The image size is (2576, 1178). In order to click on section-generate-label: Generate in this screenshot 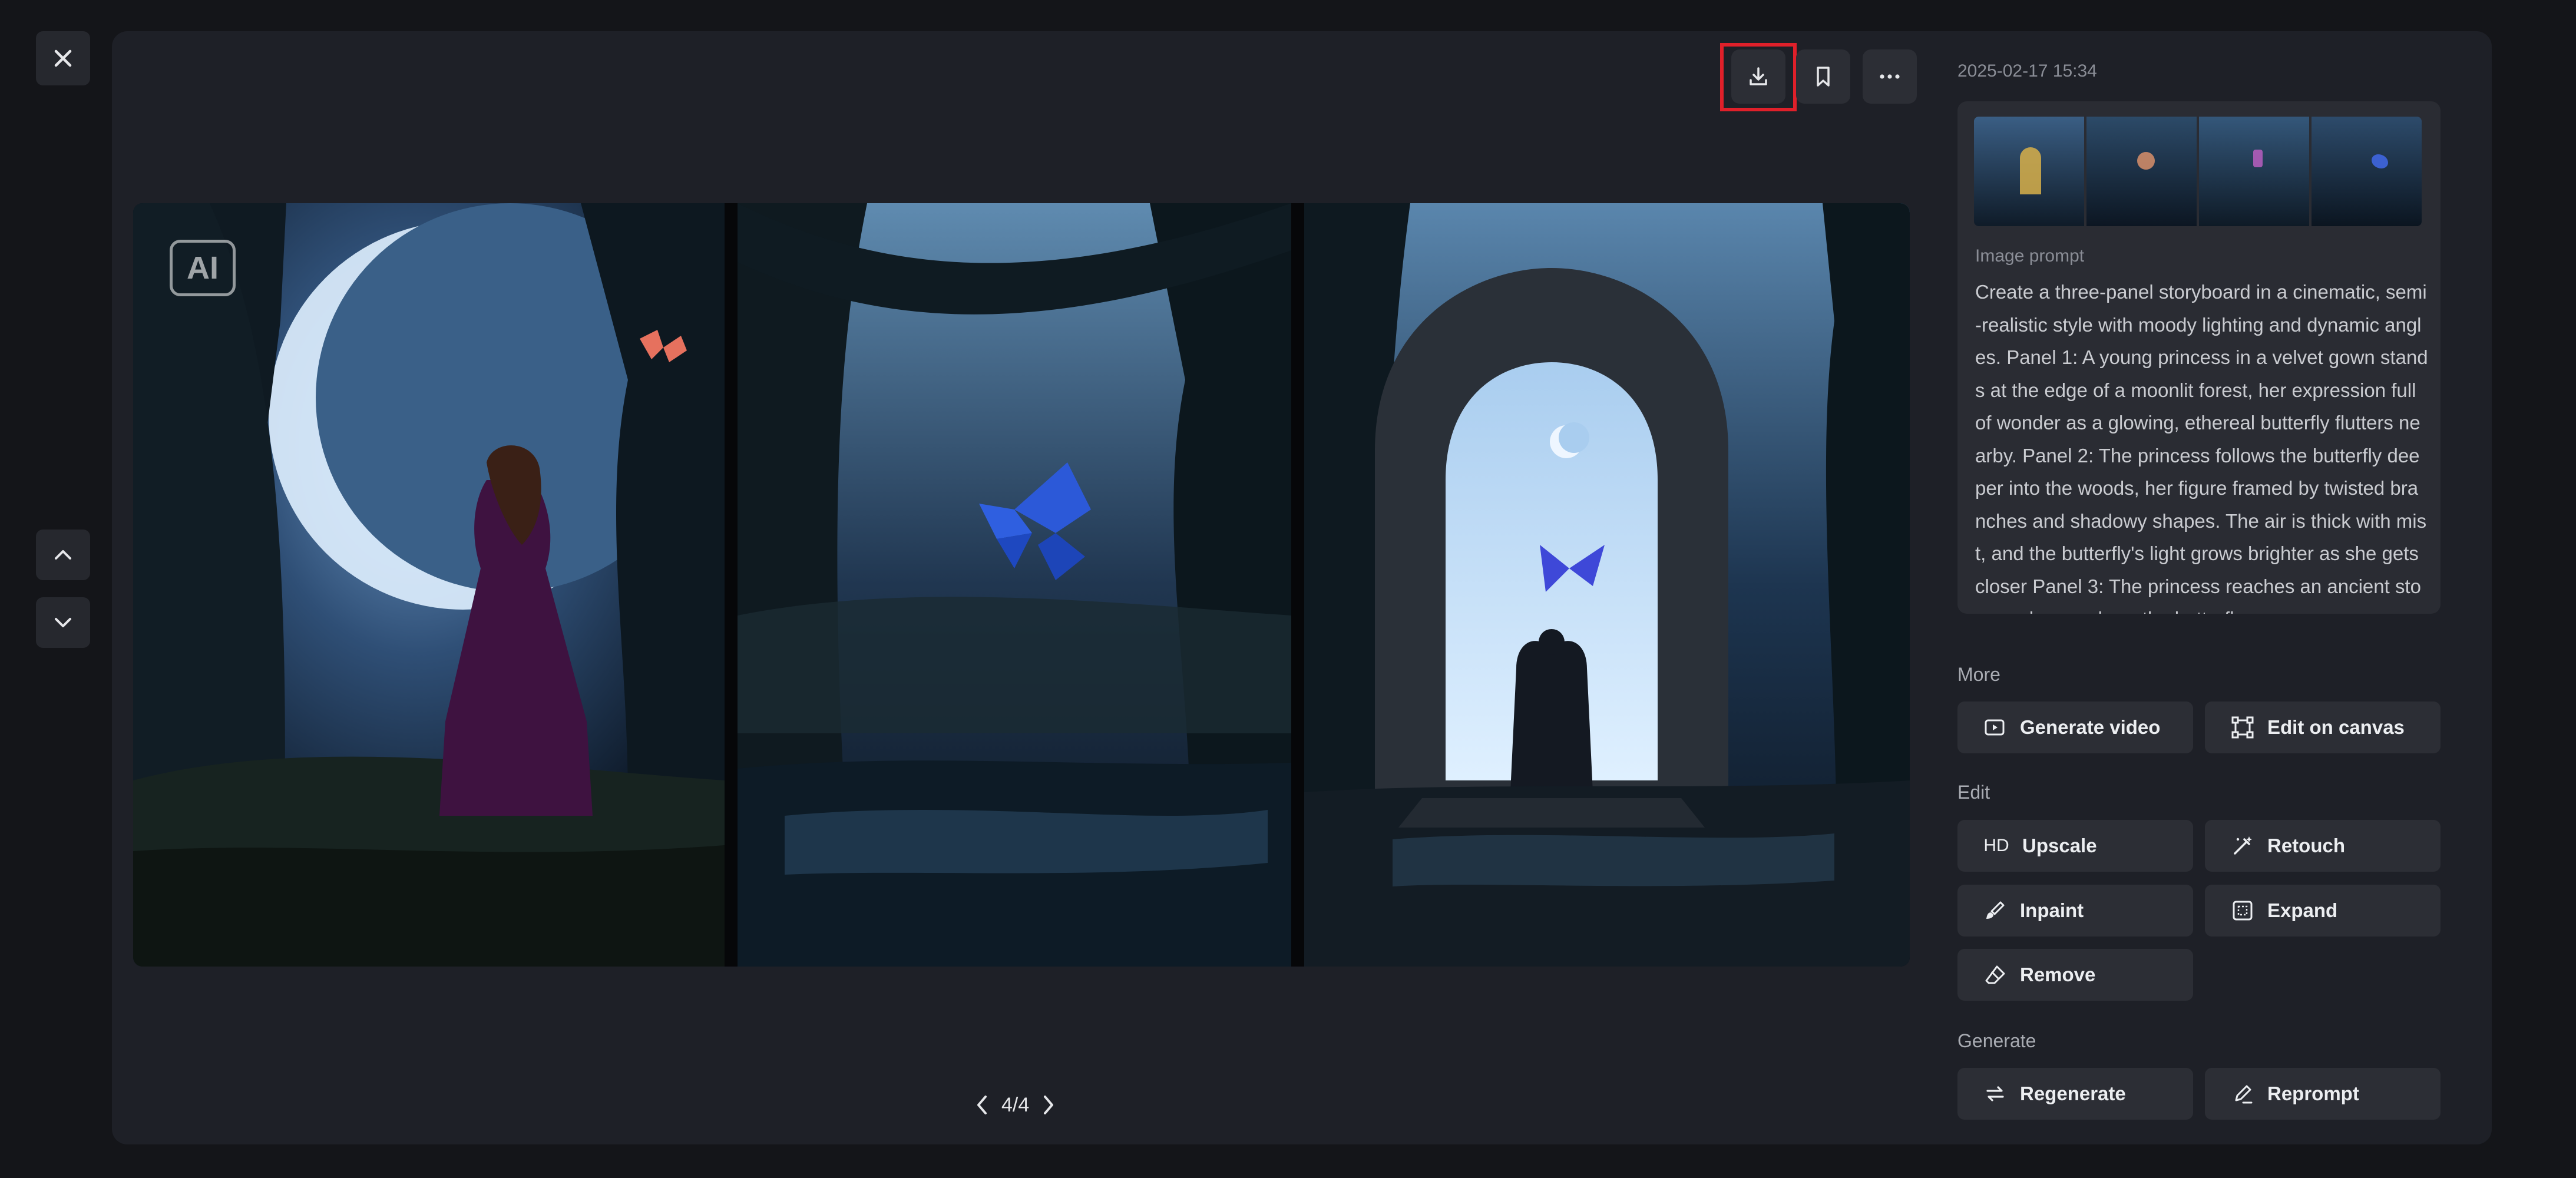, I will do `click(1996, 1040)`.